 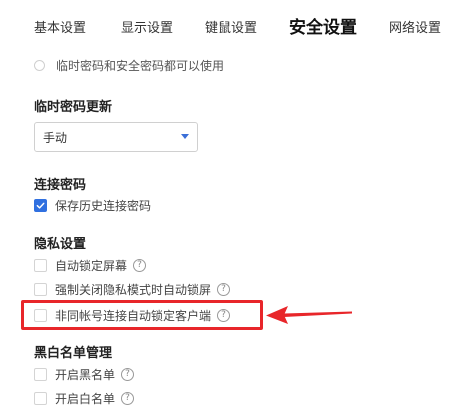 What do you see at coordinates (55, 137) in the screenshot?
I see `select-value: 手动` at bounding box center [55, 137].